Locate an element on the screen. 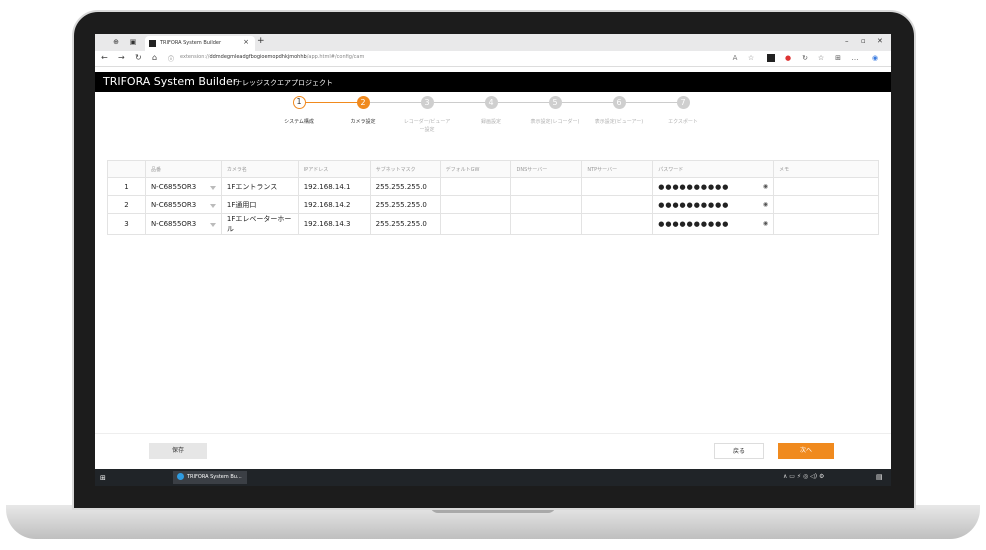 The image size is (986, 550). taskbar: ⊞ TRIFORA System Bu... ∧ ▭ ⚡ ◎ ◁) ⚙ ▤ is located at coordinates (493, 477).